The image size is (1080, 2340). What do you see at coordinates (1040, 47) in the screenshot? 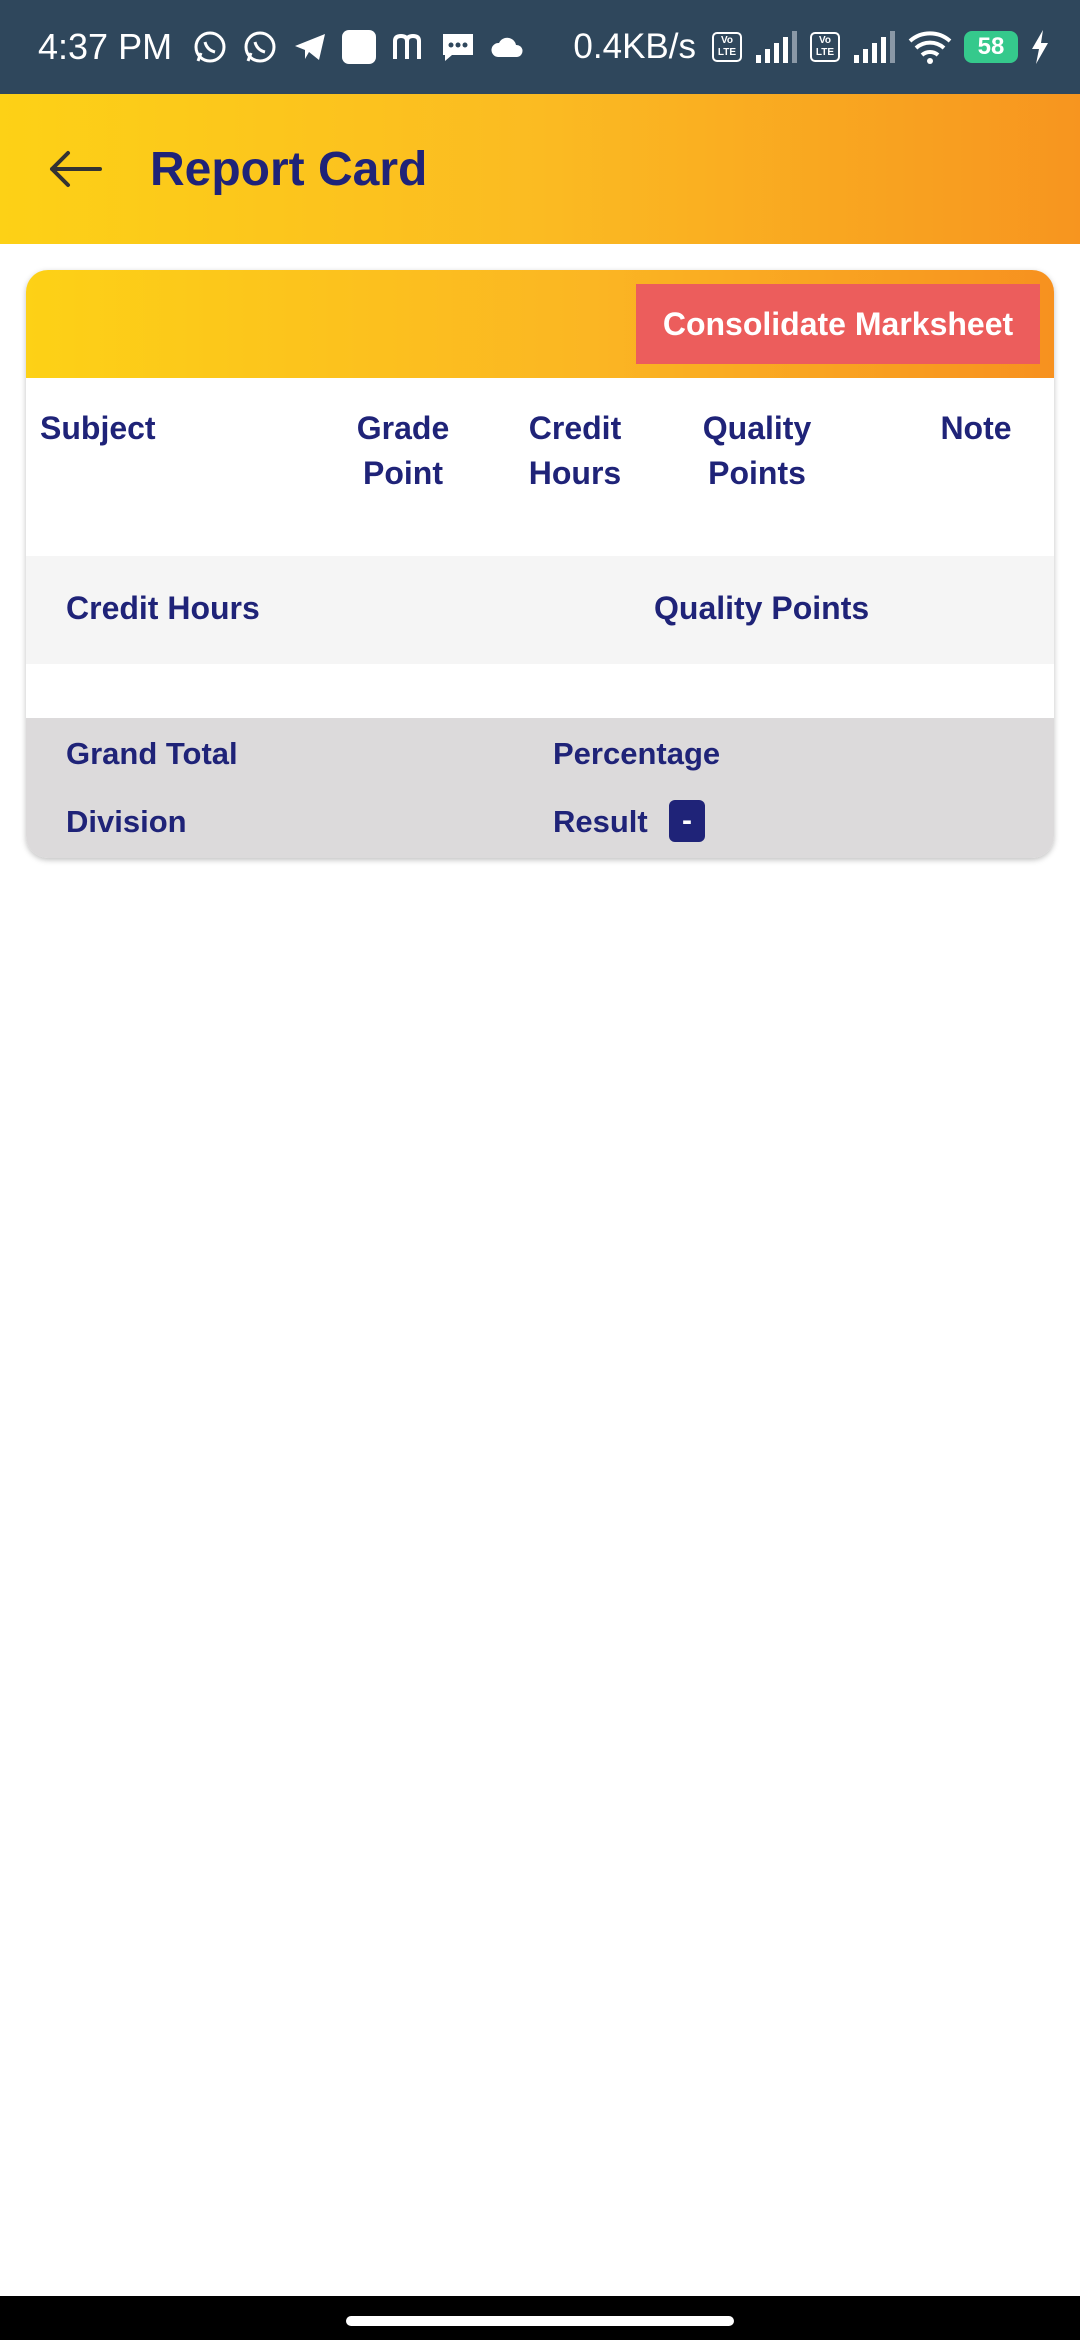
I see `charging-icon` at bounding box center [1040, 47].